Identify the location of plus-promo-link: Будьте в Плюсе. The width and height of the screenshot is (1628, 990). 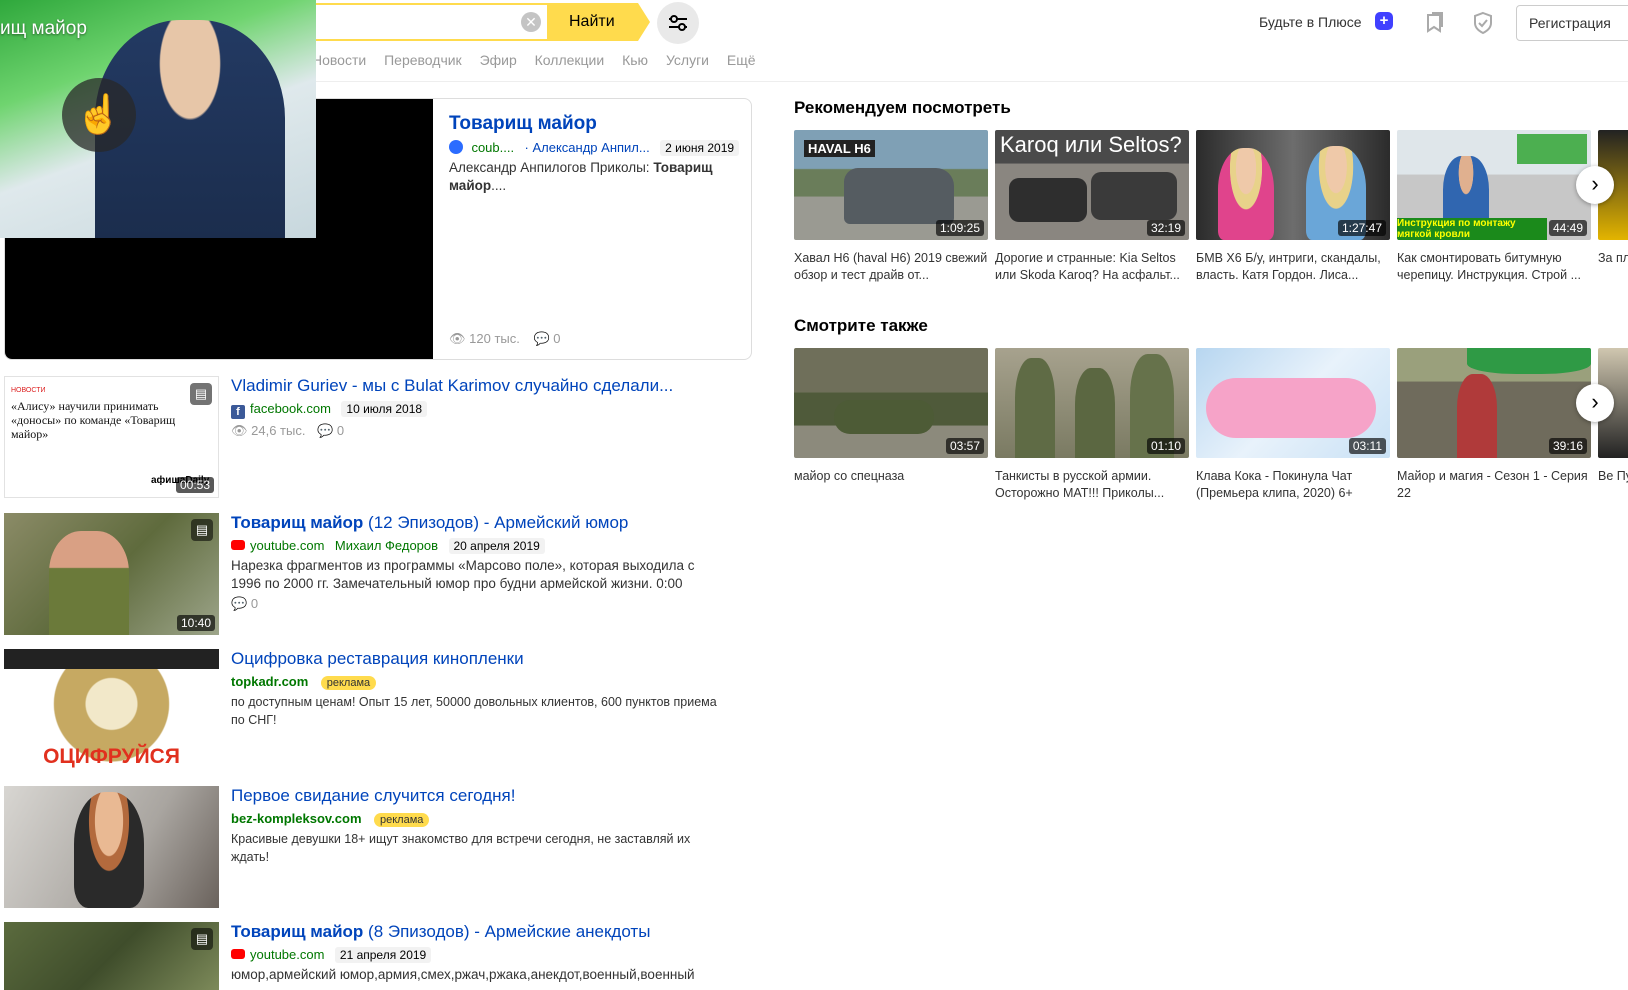
(1310, 22).